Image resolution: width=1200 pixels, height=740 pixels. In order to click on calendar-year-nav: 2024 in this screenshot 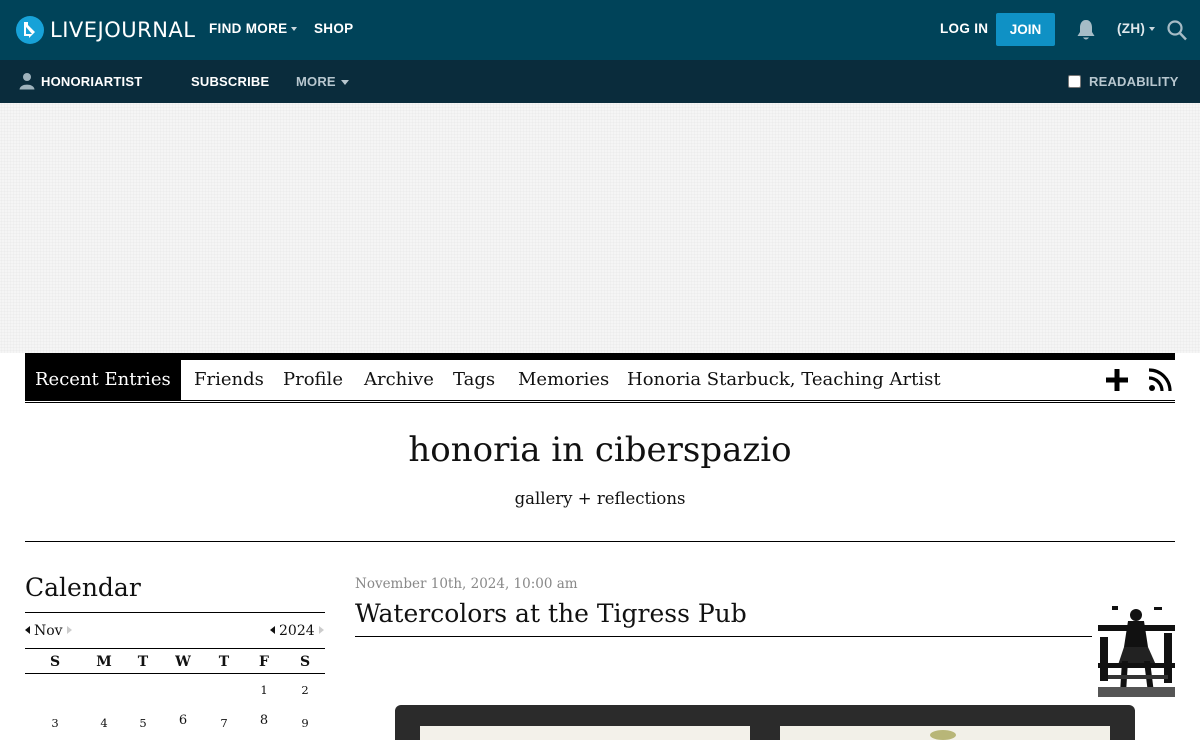, I will do `click(297, 631)`.